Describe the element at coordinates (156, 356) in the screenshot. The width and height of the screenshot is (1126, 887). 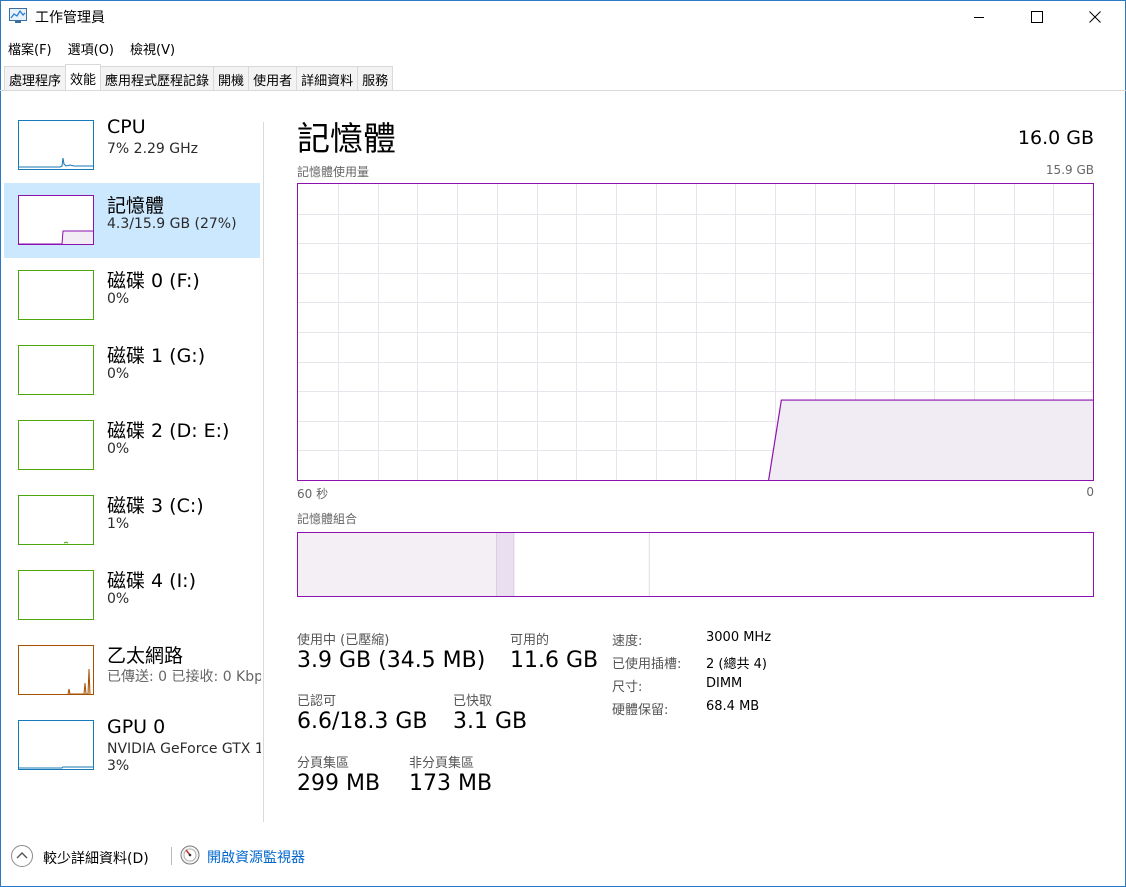
I see `resource-name: 磁碟 1 (G:)` at that location.